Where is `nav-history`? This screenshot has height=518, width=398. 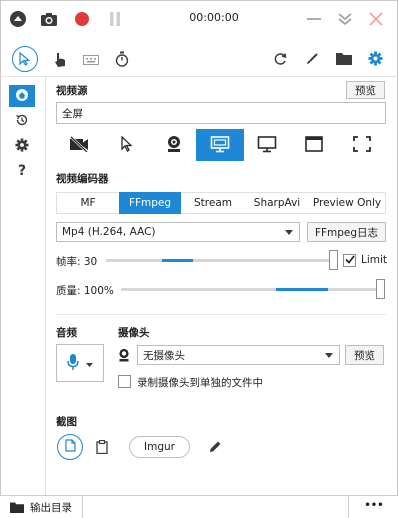 nav-history is located at coordinates (22, 121).